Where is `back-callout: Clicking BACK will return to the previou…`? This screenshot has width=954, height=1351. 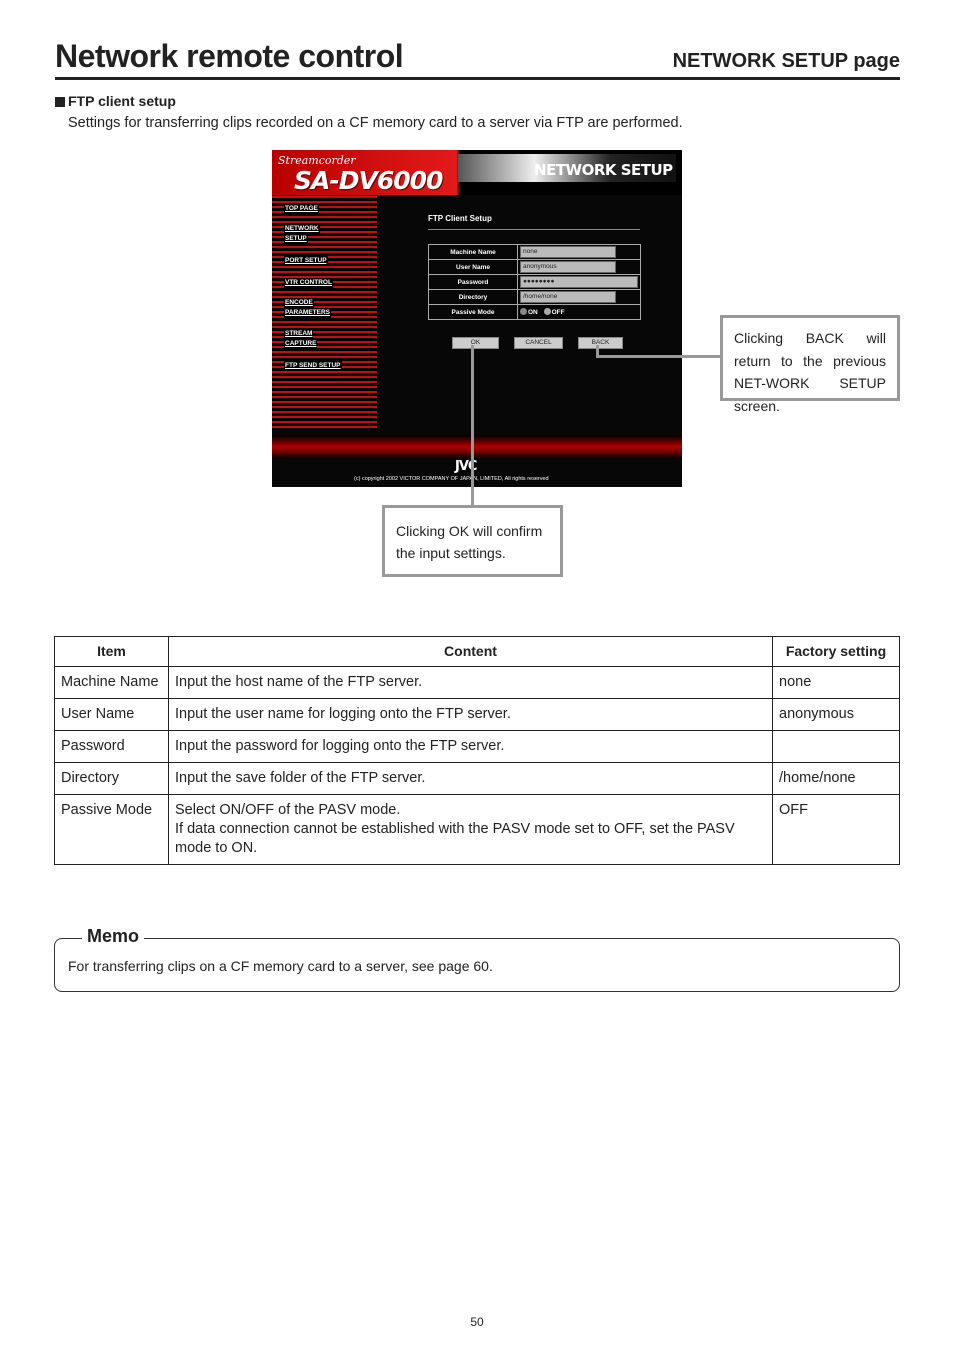 back-callout: Clicking BACK will return to the previou… is located at coordinates (810, 364).